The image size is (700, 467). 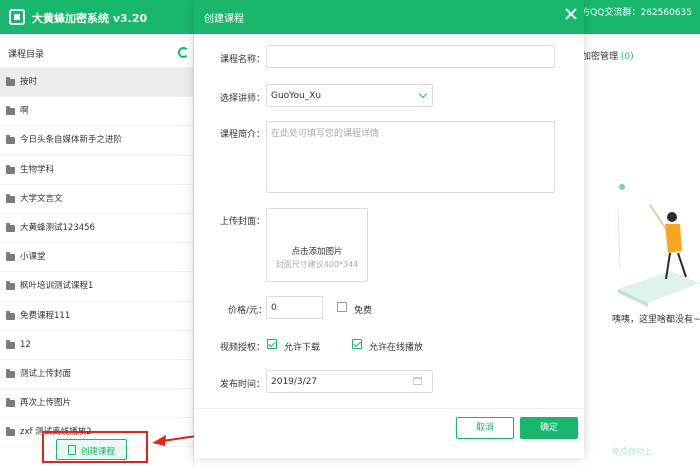 What do you see at coordinates (96, 83) in the screenshot?
I see `course-item: 按时` at bounding box center [96, 83].